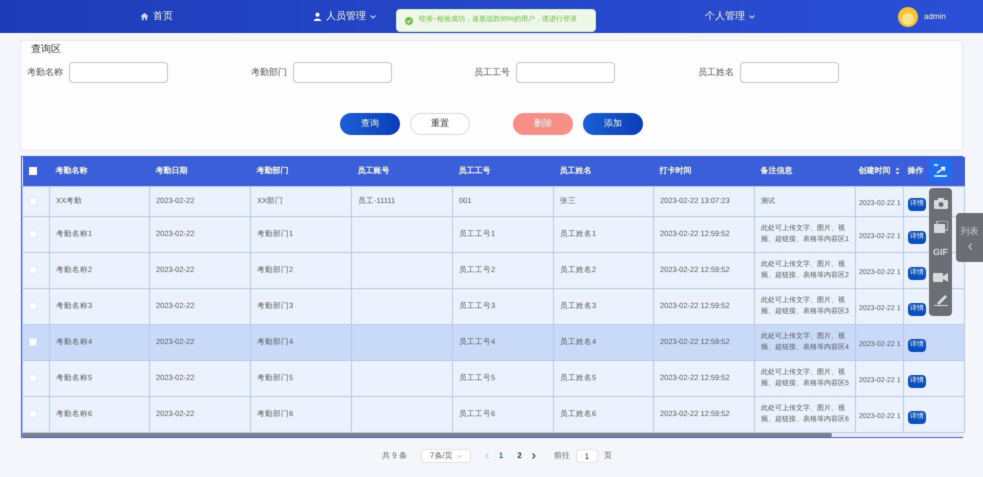 The height and width of the screenshot is (477, 983). What do you see at coordinates (172, 171) in the screenshot?
I see `column-header: 考勤日期` at bounding box center [172, 171].